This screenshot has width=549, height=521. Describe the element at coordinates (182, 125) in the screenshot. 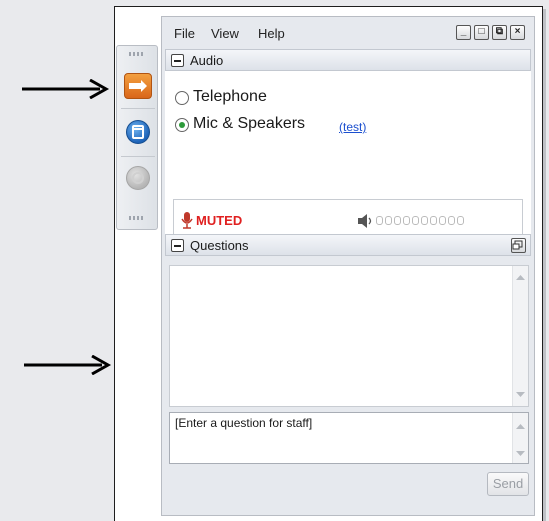

I see `mic-speakers-radio` at that location.